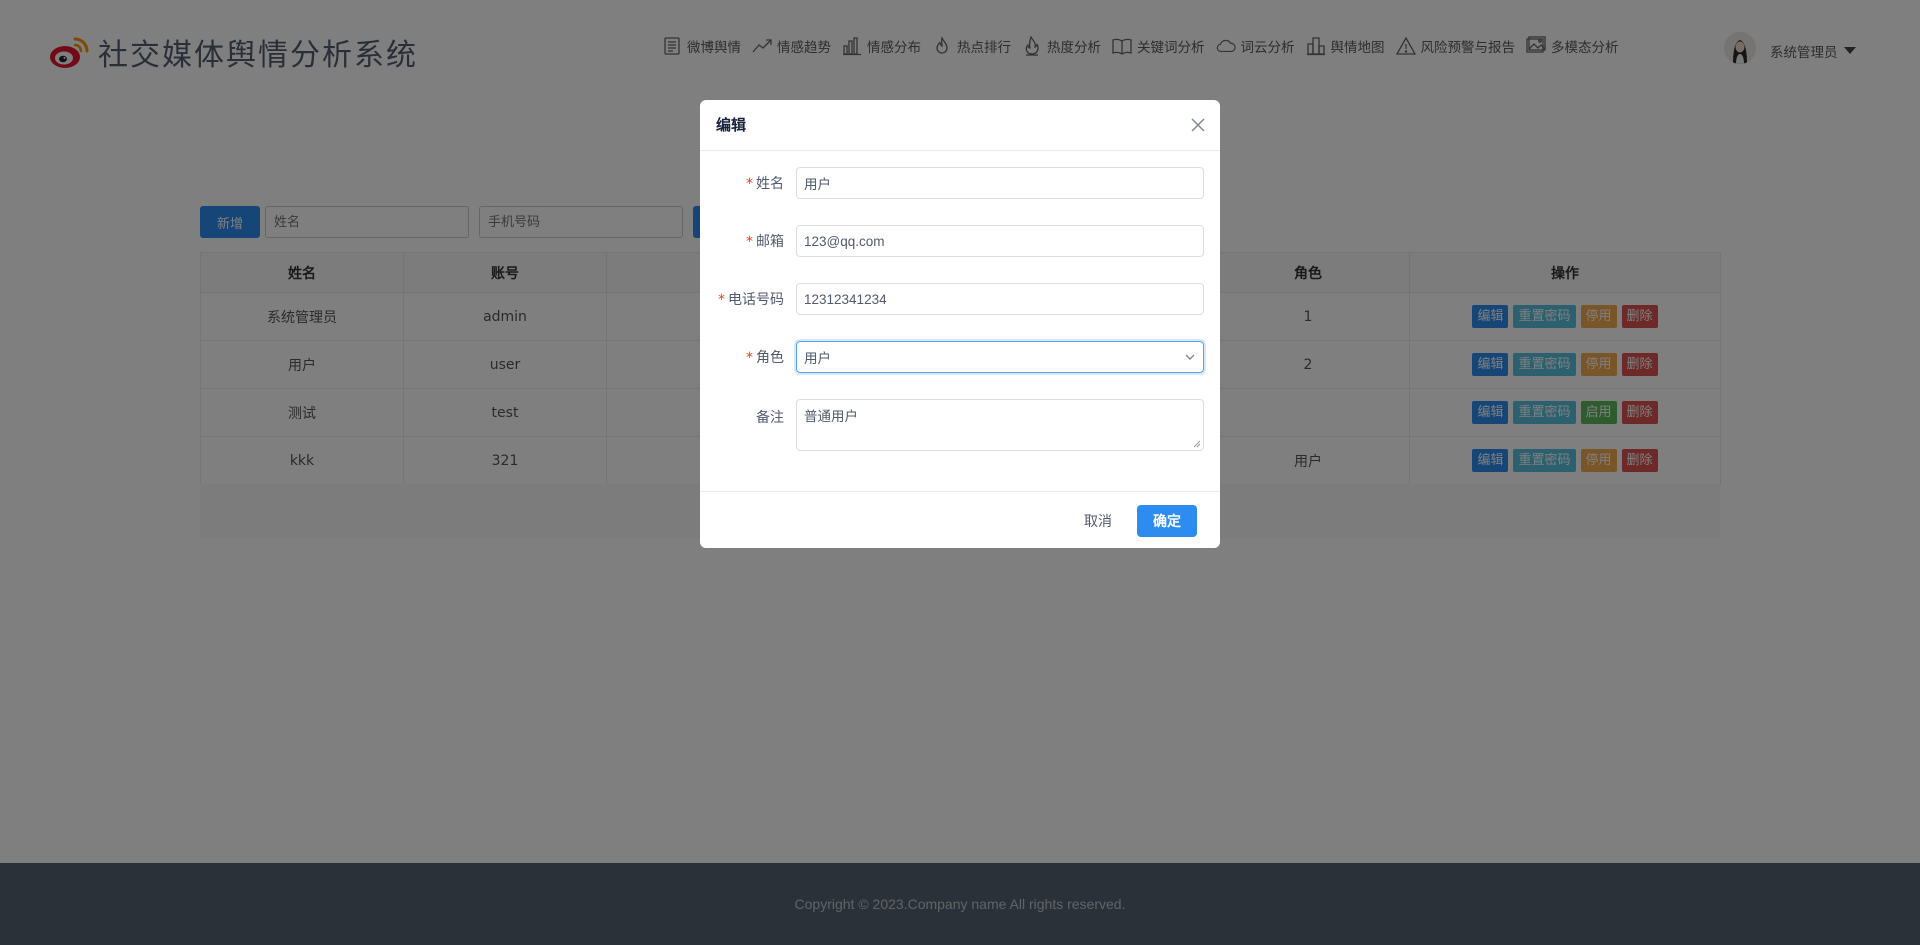 The width and height of the screenshot is (1920, 945). I want to click on form-row-name: * 姓名 用户, so click(960, 183).